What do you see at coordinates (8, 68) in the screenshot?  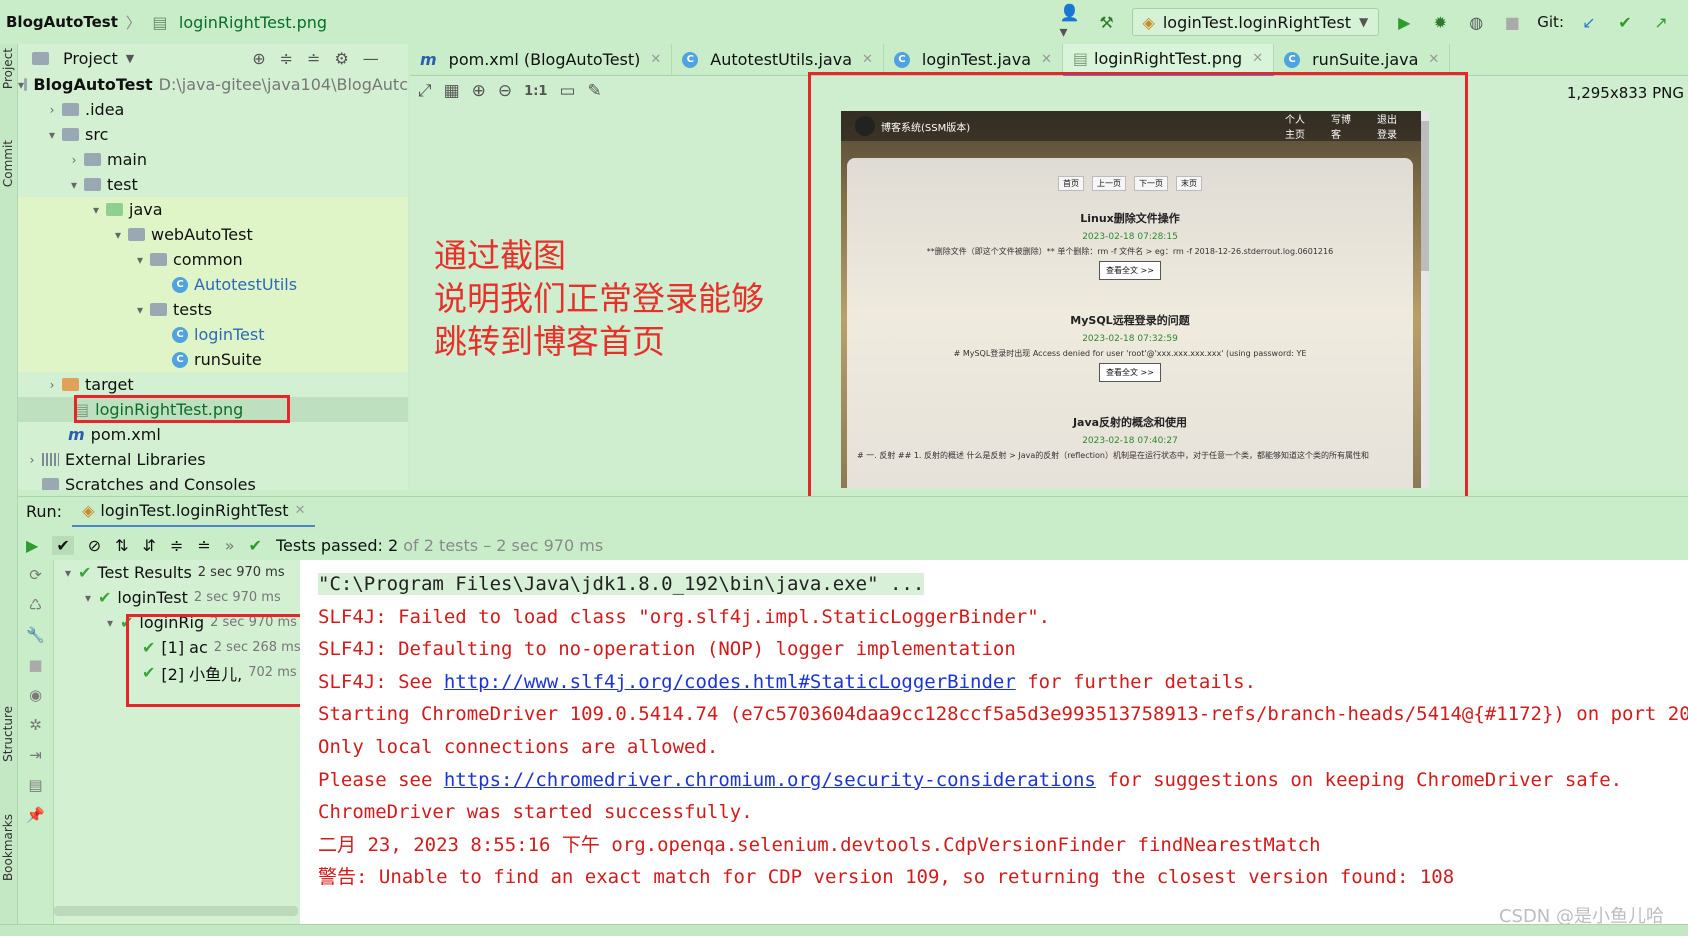 I see `gutter-project-tab: Project` at bounding box center [8, 68].